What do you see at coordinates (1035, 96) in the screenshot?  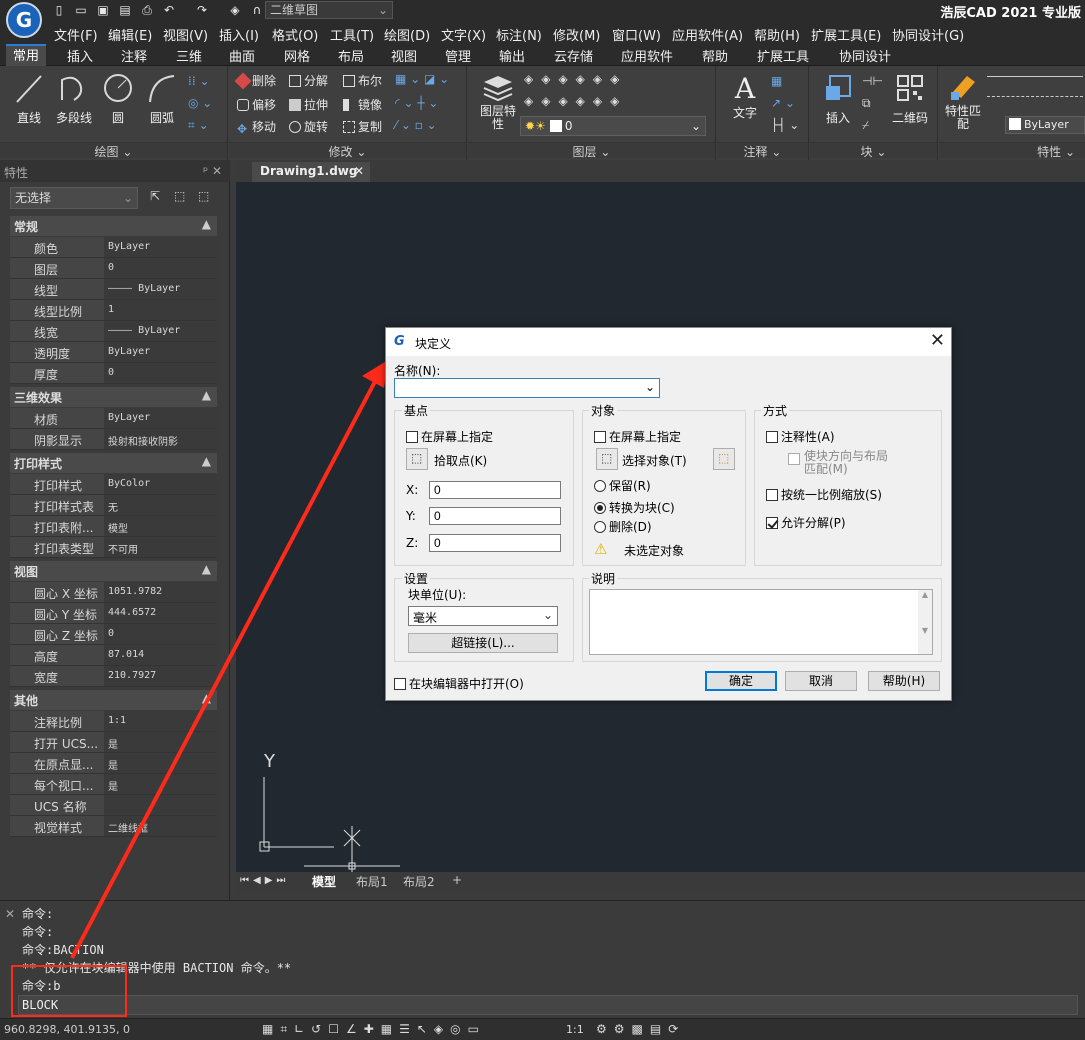 I see `linetype-preview` at bounding box center [1035, 96].